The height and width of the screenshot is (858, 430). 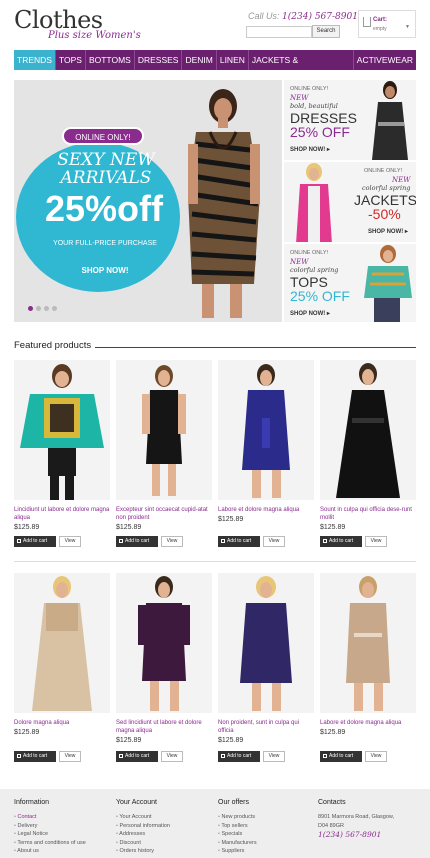 What do you see at coordinates (301, 67) in the screenshot?
I see `nav-item-jackets: JACKETS & OUTERWEAR` at bounding box center [301, 67].